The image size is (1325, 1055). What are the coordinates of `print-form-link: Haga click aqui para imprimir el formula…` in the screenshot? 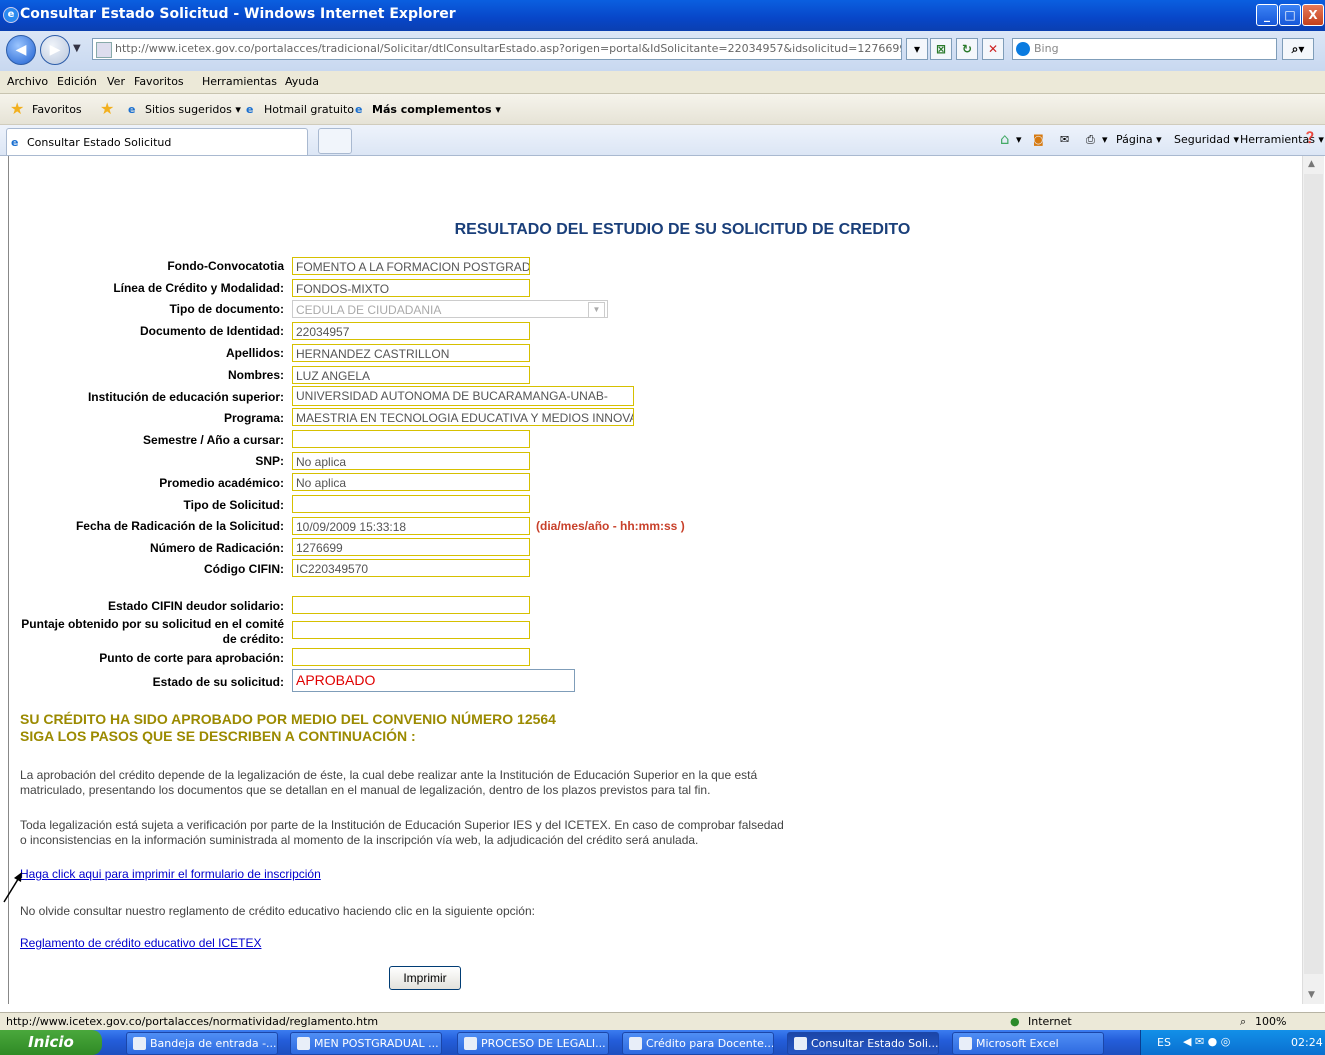 It's located at (170, 874).